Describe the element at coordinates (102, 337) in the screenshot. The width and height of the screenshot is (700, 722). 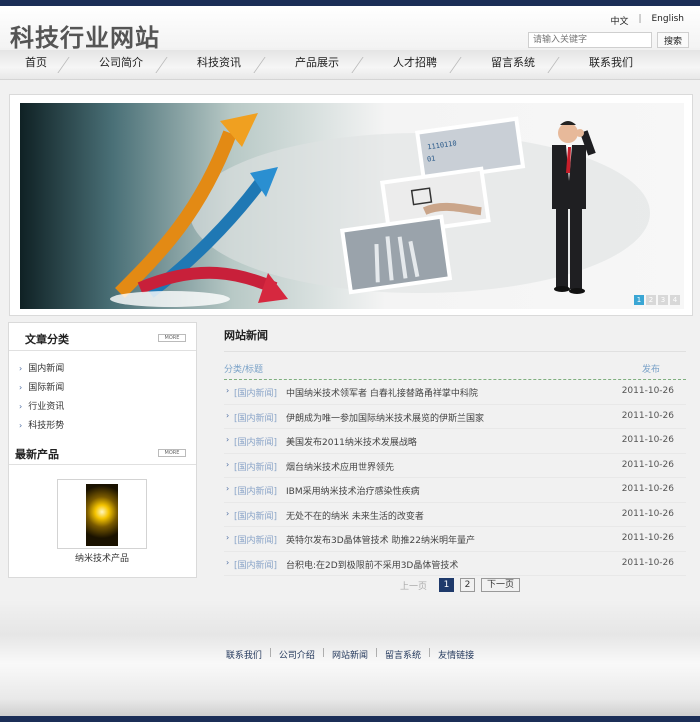
I see `categories-header: 文章分类 MORE` at that location.